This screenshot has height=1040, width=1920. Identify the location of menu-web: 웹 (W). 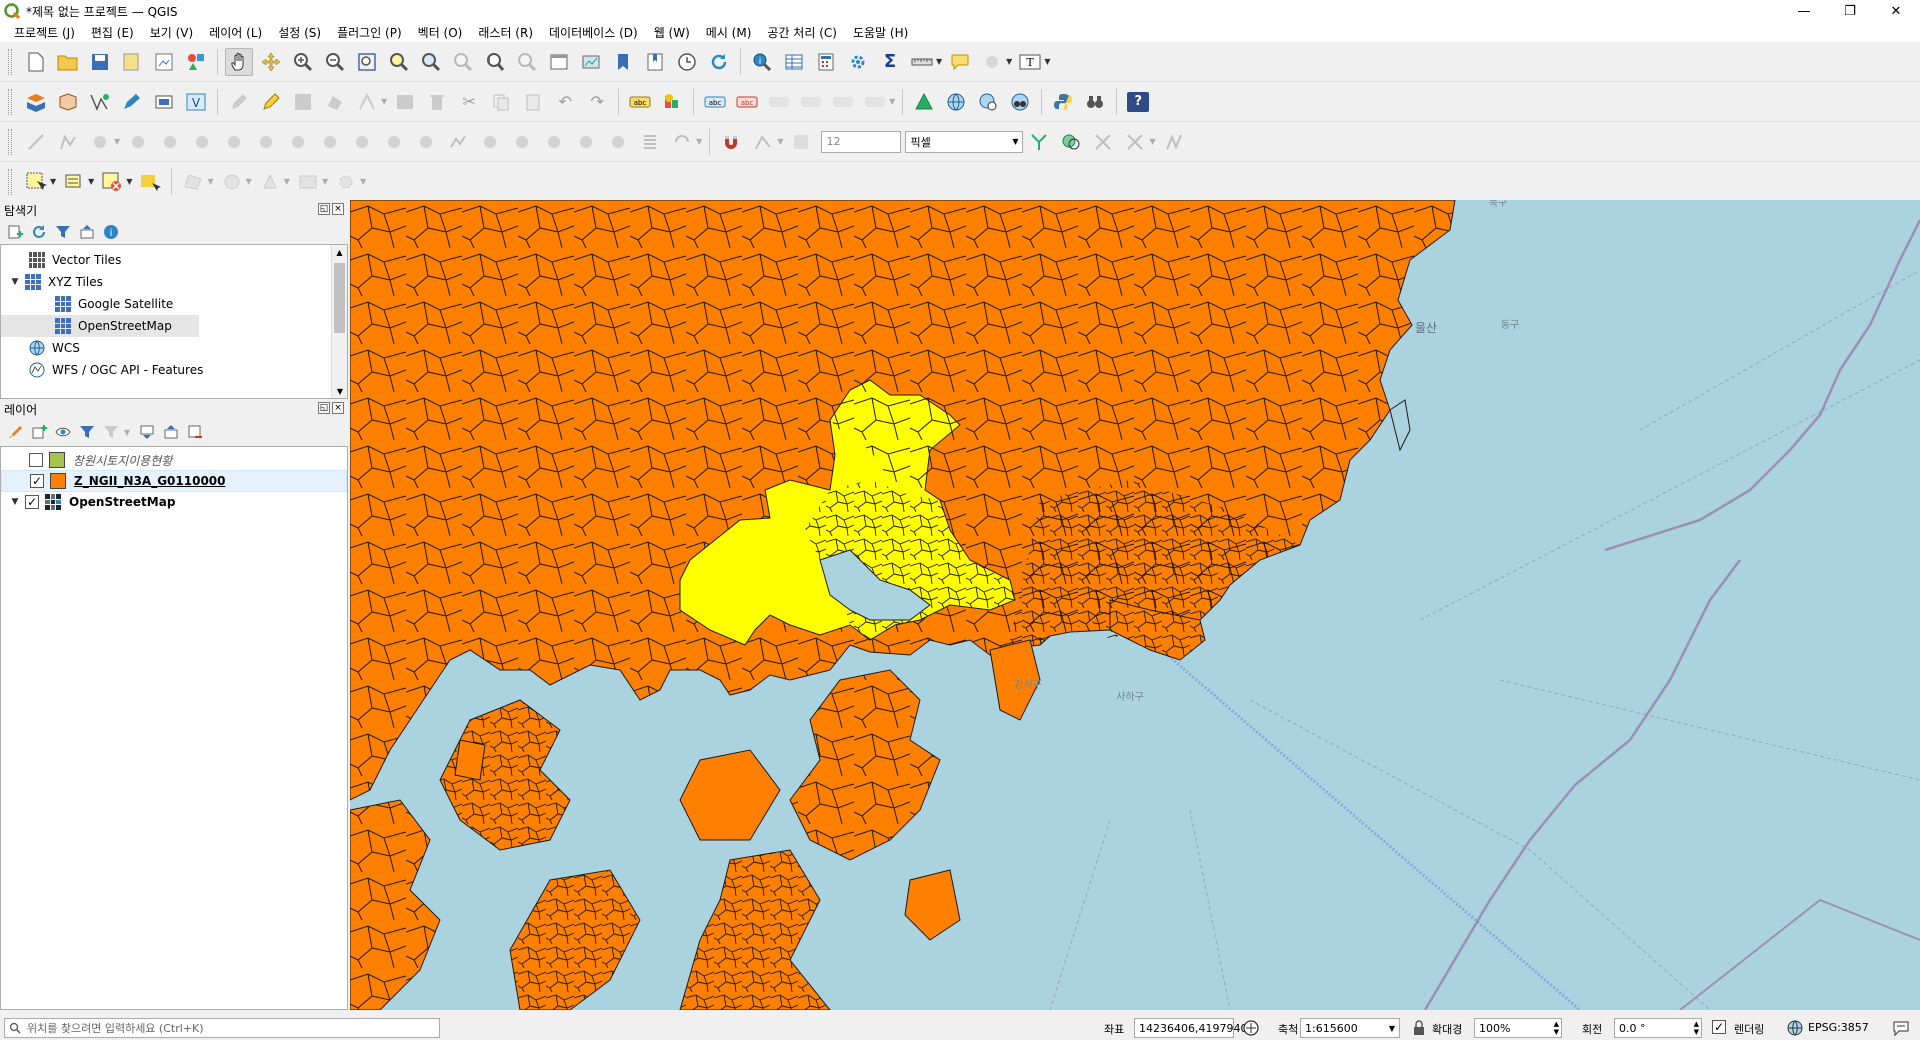
(672, 32).